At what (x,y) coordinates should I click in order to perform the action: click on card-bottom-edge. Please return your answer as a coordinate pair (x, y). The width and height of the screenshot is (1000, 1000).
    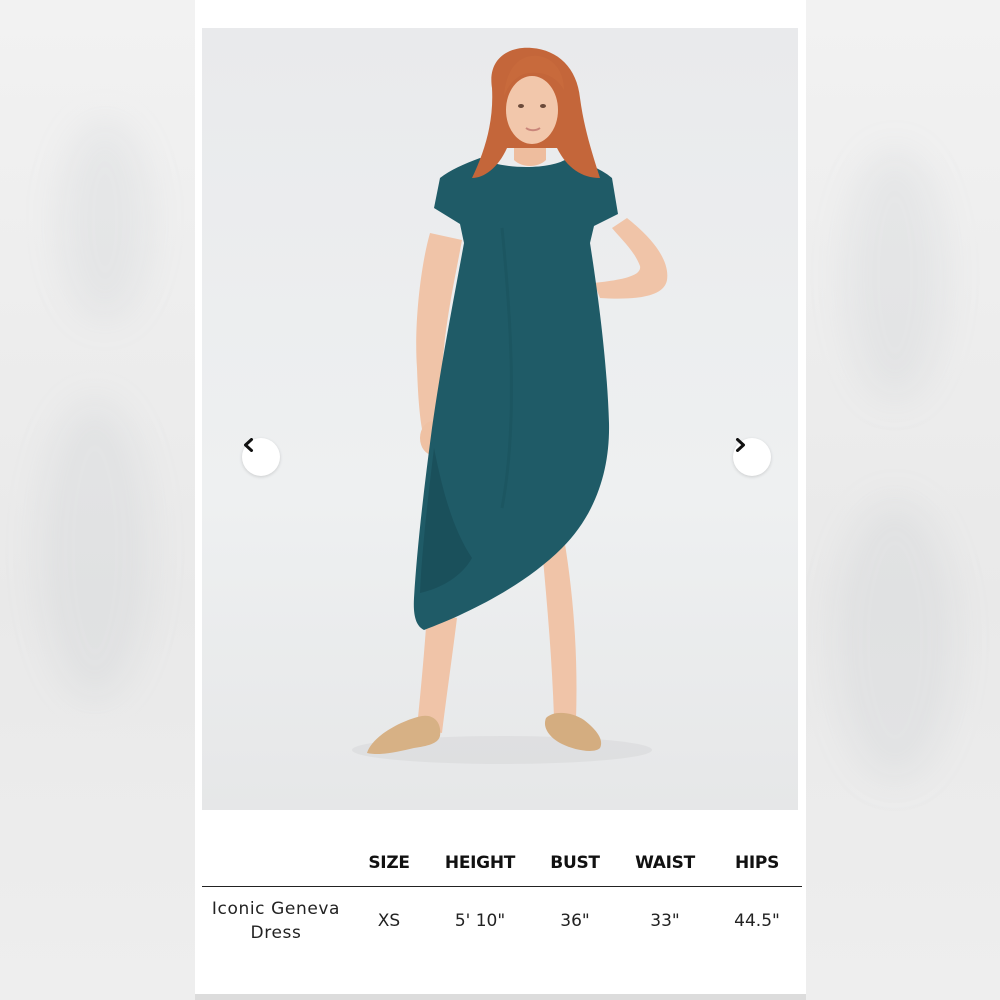
    Looking at the image, I should click on (500, 997).